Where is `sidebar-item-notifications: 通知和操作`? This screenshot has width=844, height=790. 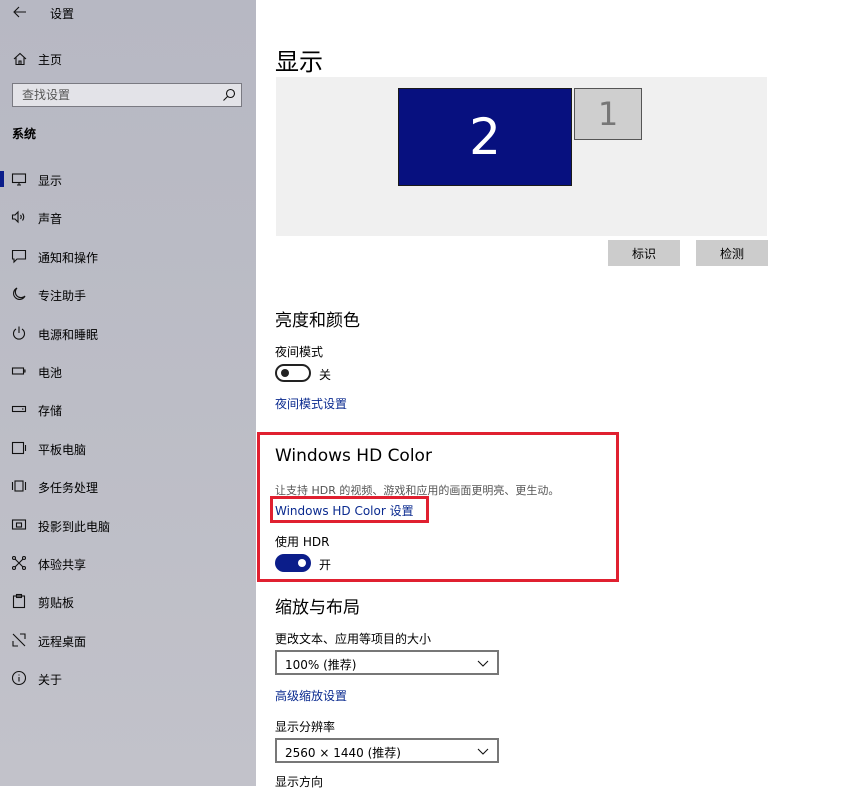
sidebar-item-notifications: 通知和操作 is located at coordinates (128, 256).